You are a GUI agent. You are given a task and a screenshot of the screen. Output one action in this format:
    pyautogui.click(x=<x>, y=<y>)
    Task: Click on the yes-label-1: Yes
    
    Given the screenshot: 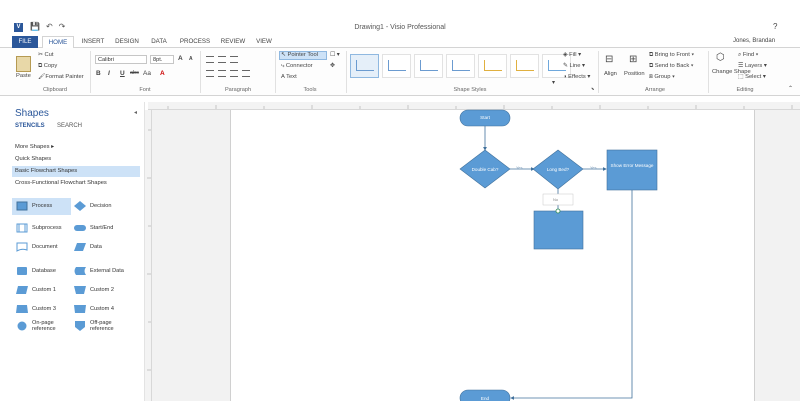 What is the action you would take?
    pyautogui.click(x=519, y=167)
    